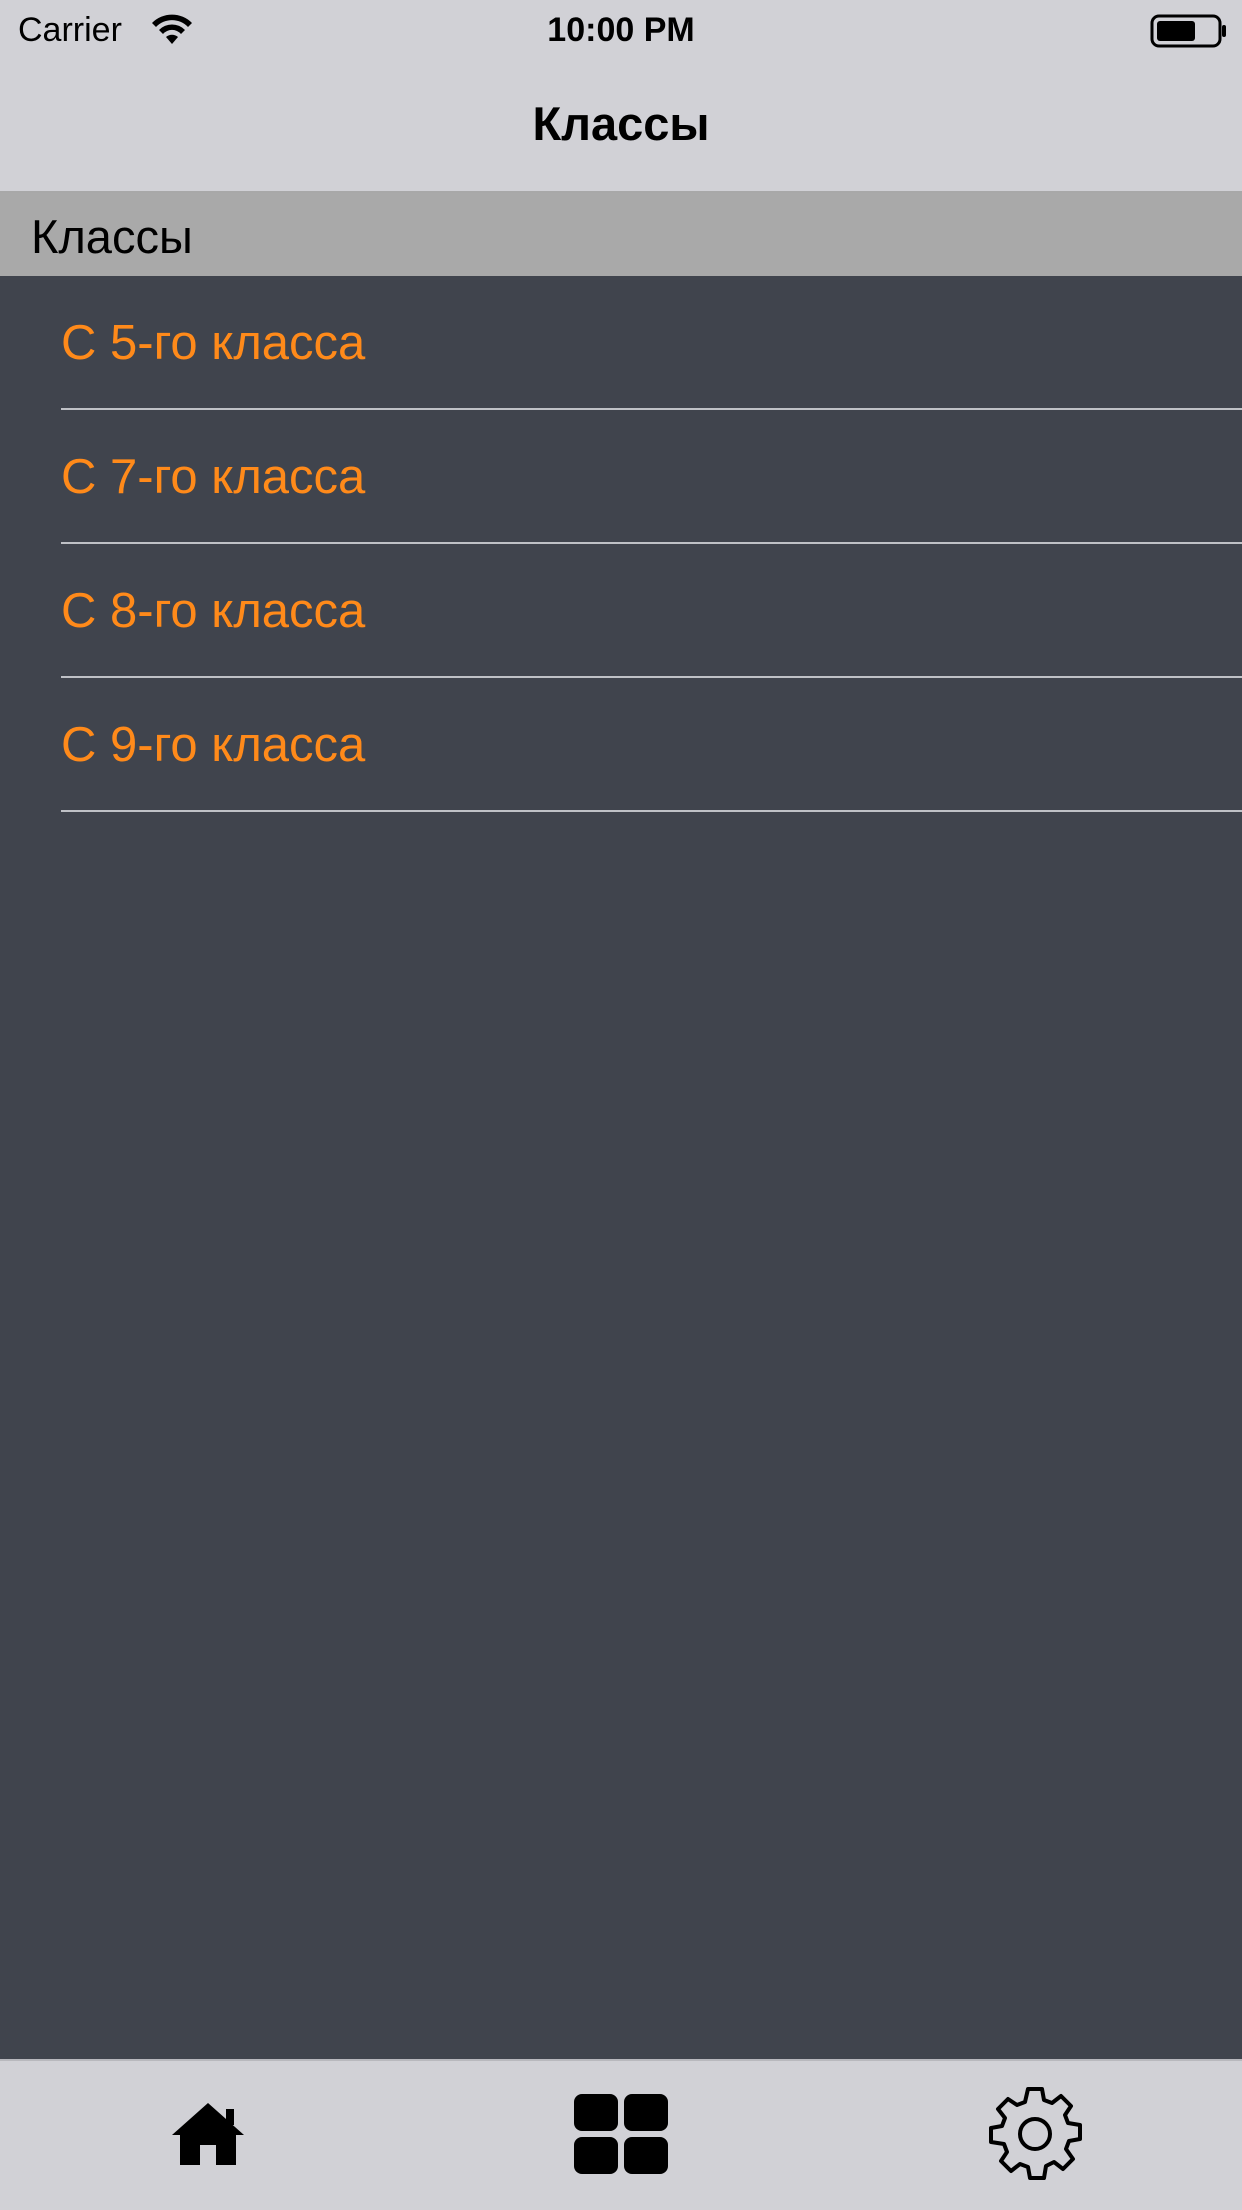 The image size is (1242, 2210). I want to click on navigation-bar: Классы, so click(621, 126).